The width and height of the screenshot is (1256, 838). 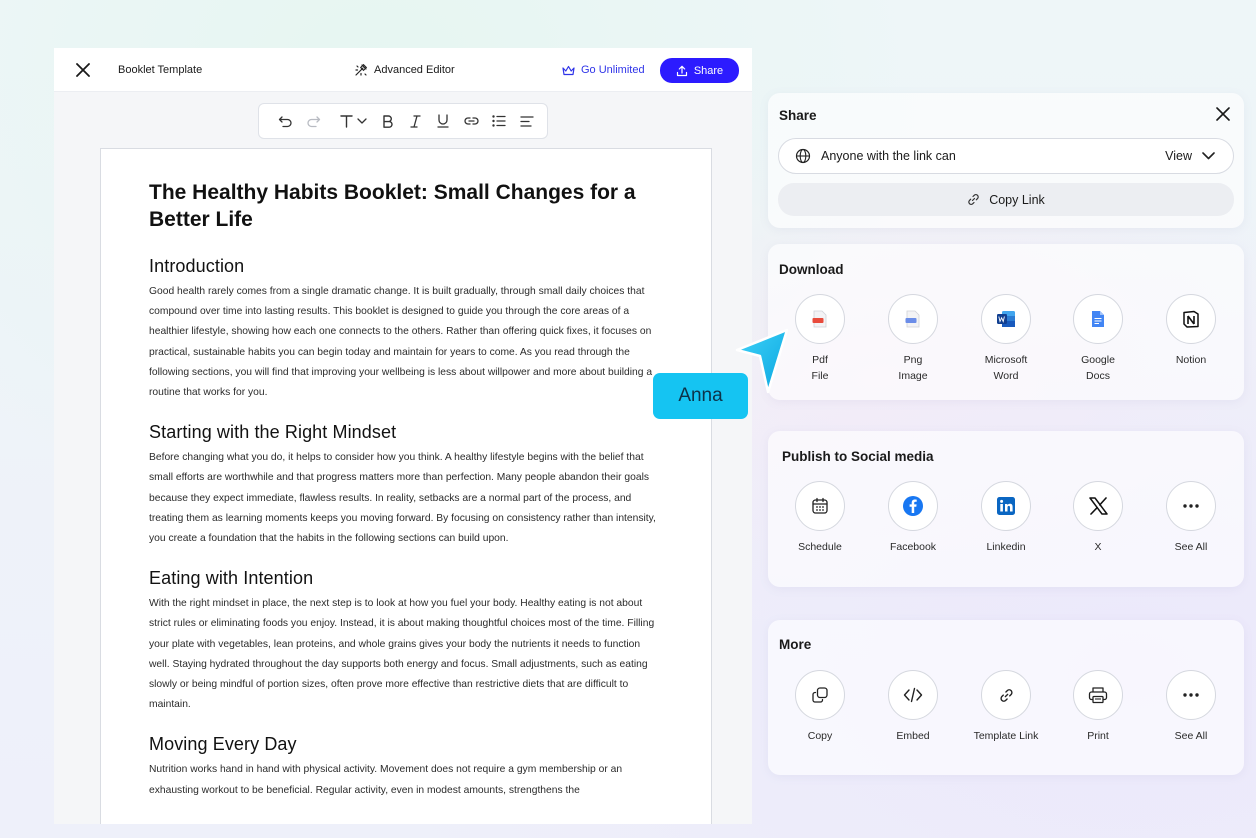 What do you see at coordinates (820, 695) in the screenshot?
I see `copy-icon` at bounding box center [820, 695].